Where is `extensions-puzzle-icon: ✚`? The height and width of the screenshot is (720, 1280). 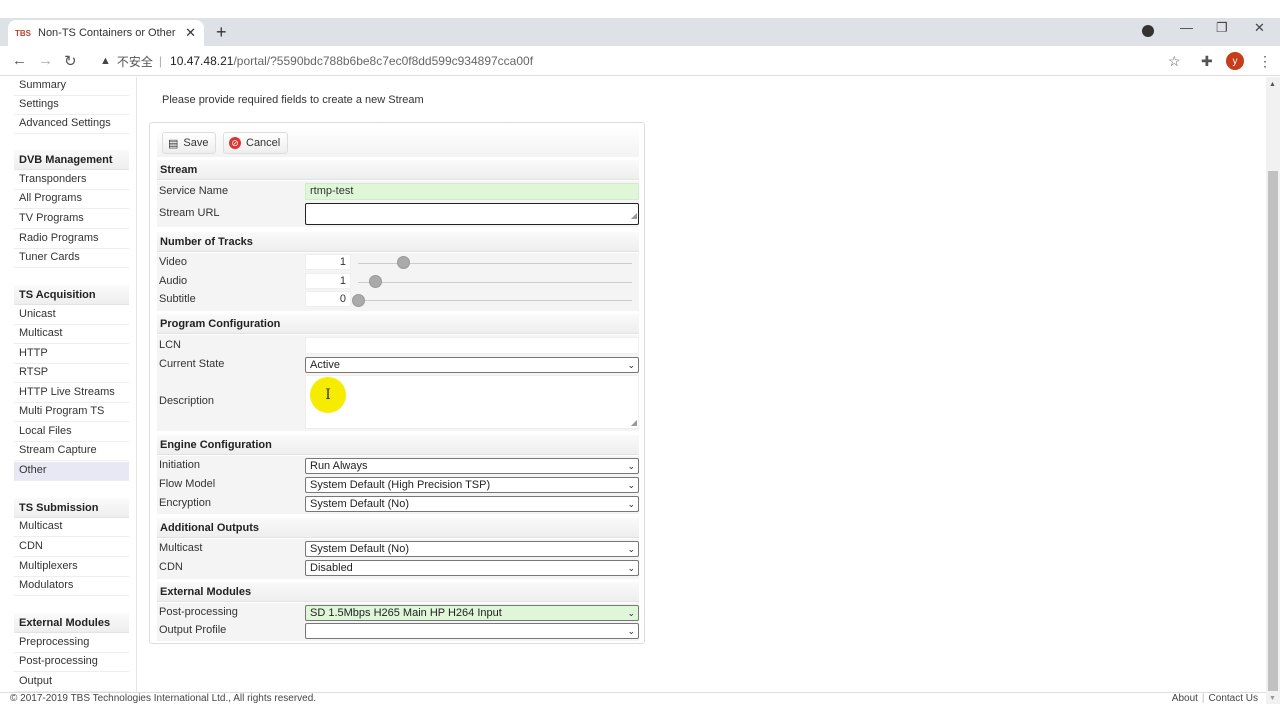
extensions-puzzle-icon: ✚ is located at coordinates (1207, 61).